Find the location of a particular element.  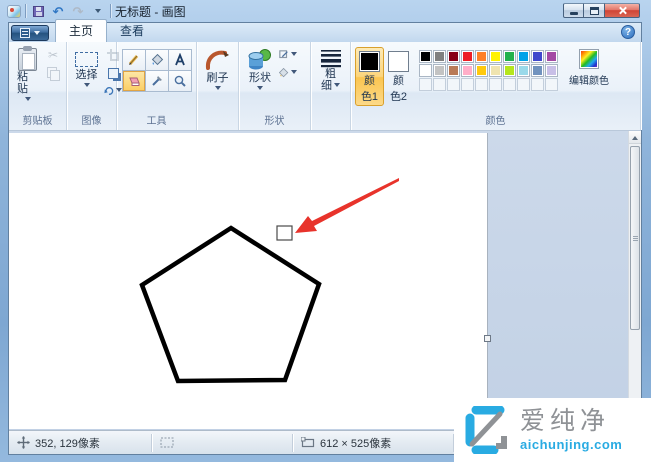

group-size: 粗 细 is located at coordinates (331, 86).